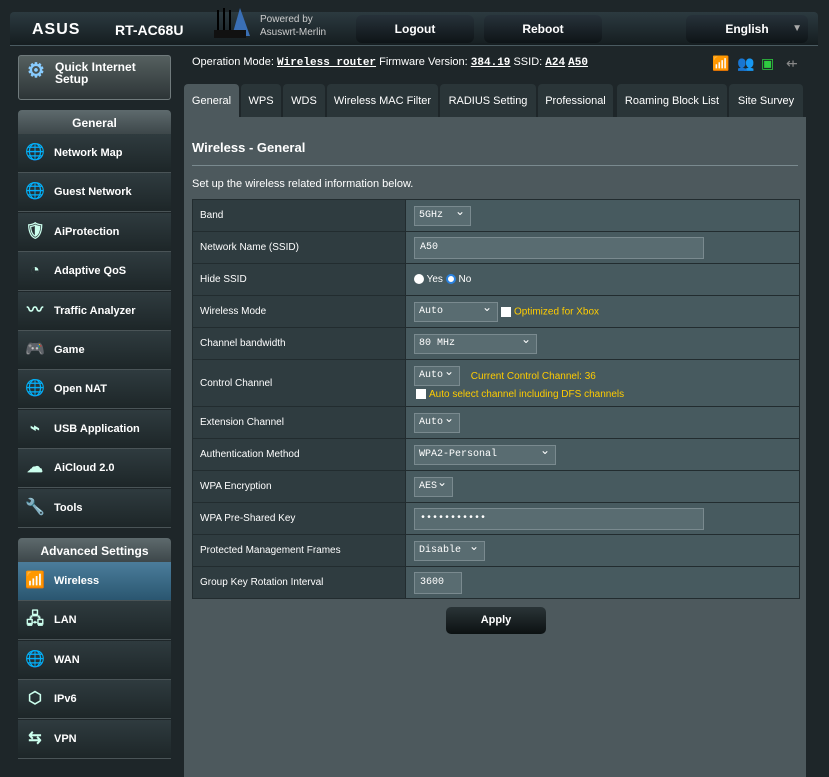 This screenshot has height=777, width=829. I want to click on table-row: Channel bandwidth 80 MHz, so click(496, 343).